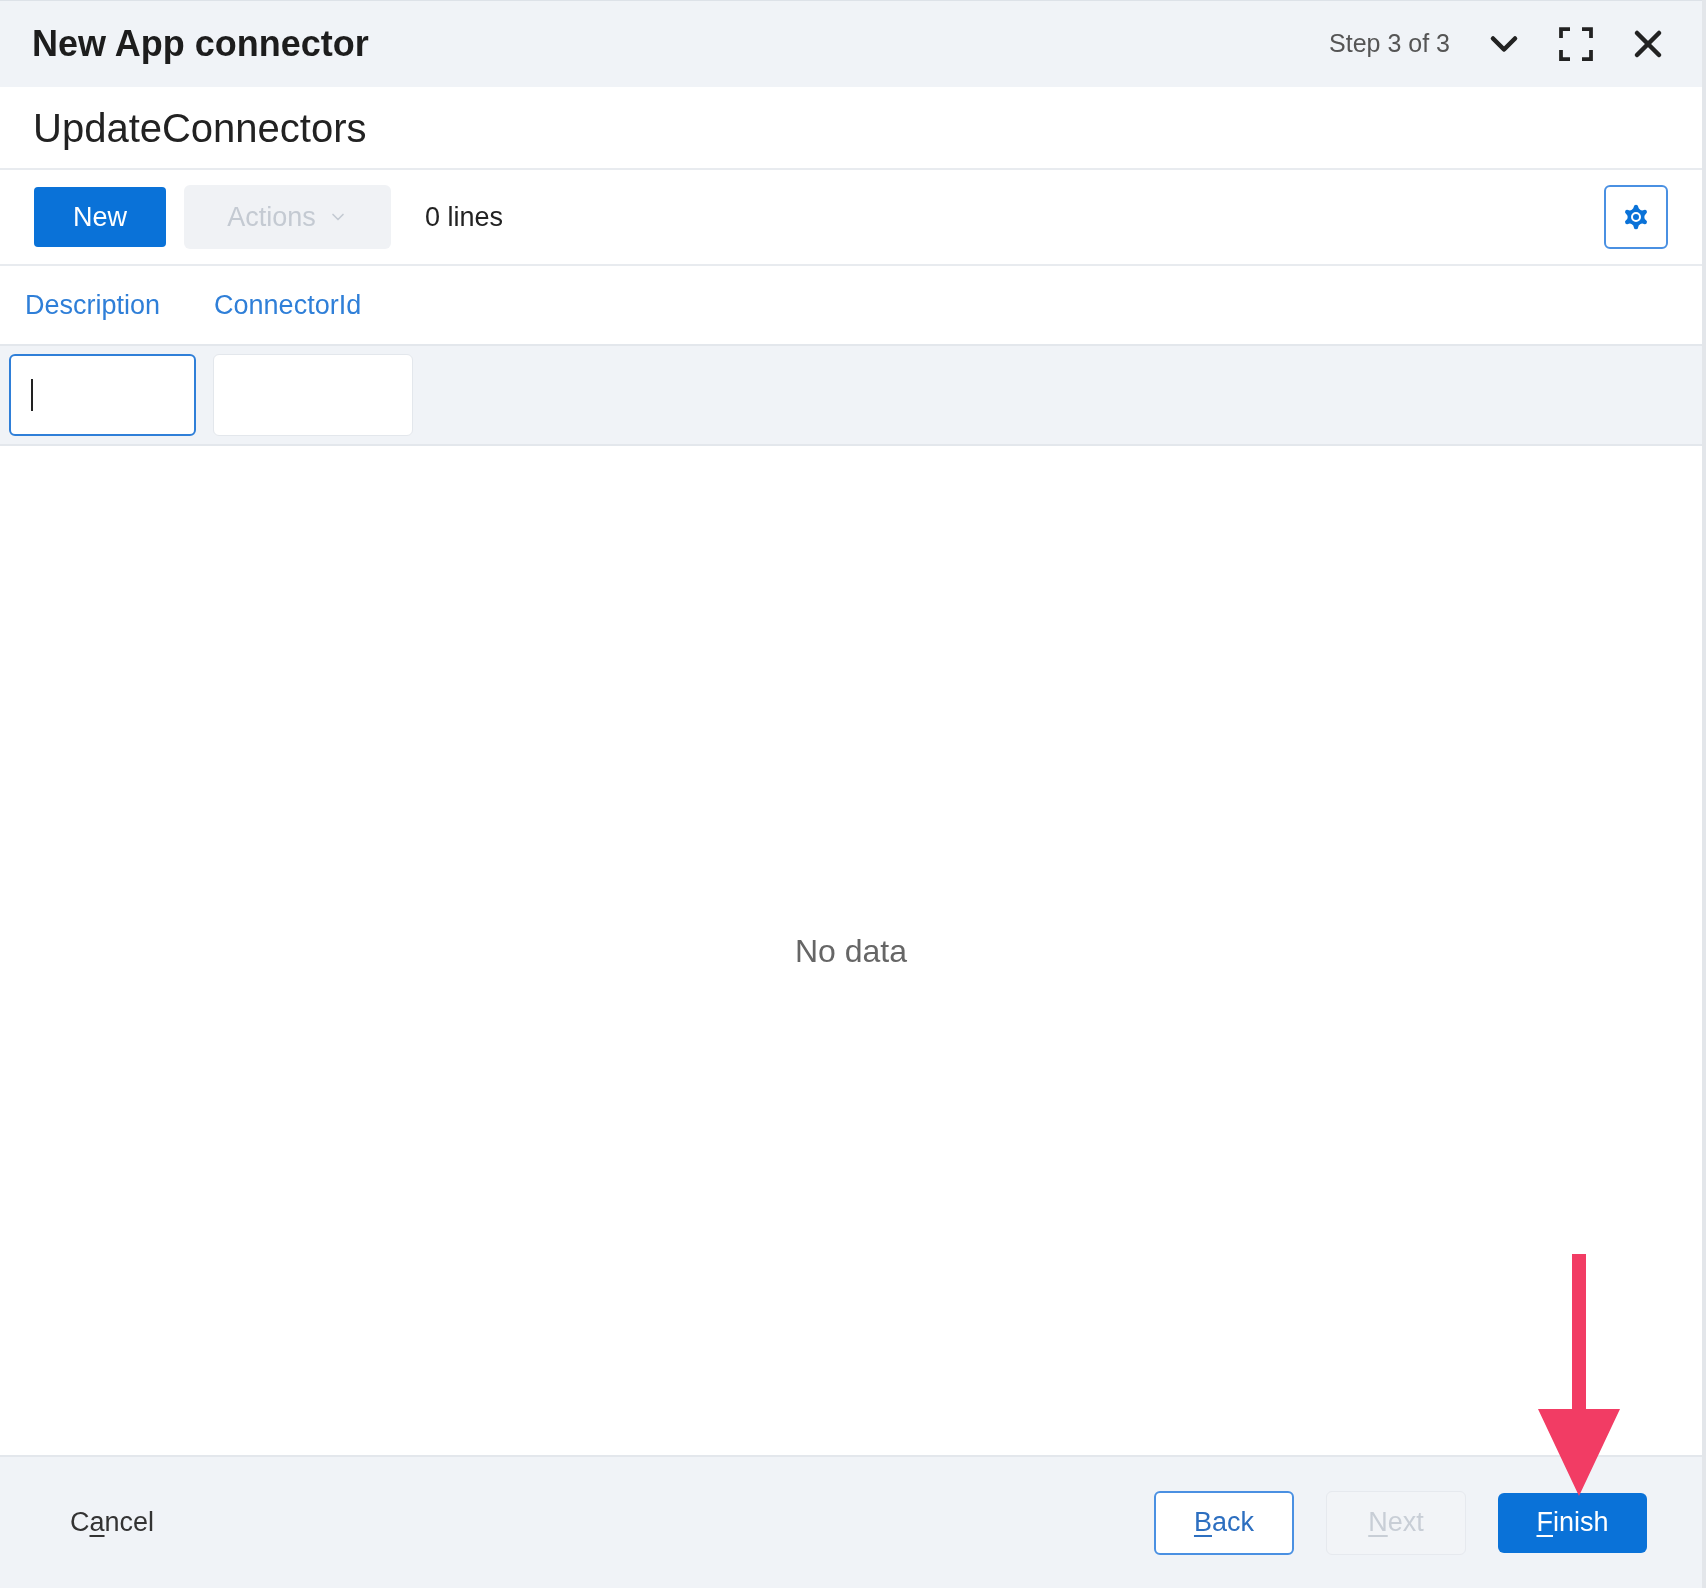  What do you see at coordinates (288, 305) in the screenshot?
I see `column-header: ConnectorId` at bounding box center [288, 305].